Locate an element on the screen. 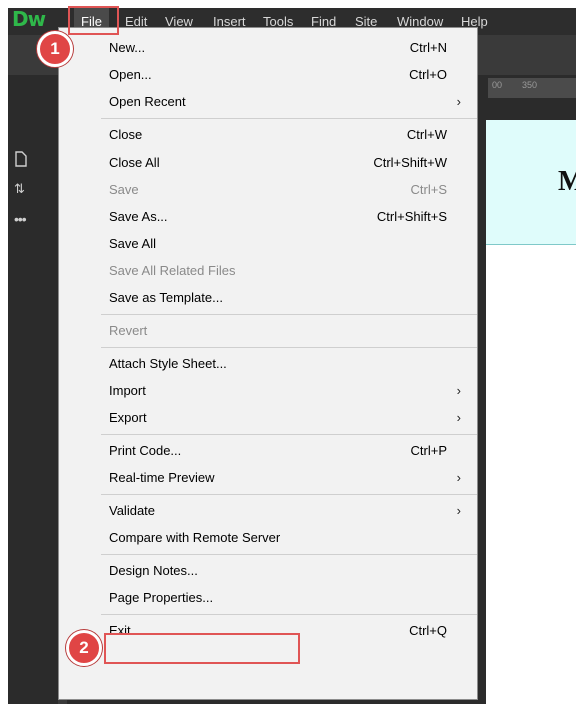 The width and height of the screenshot is (576, 704). left-toolbar: ⇅ ••• is located at coordinates (33, 389).